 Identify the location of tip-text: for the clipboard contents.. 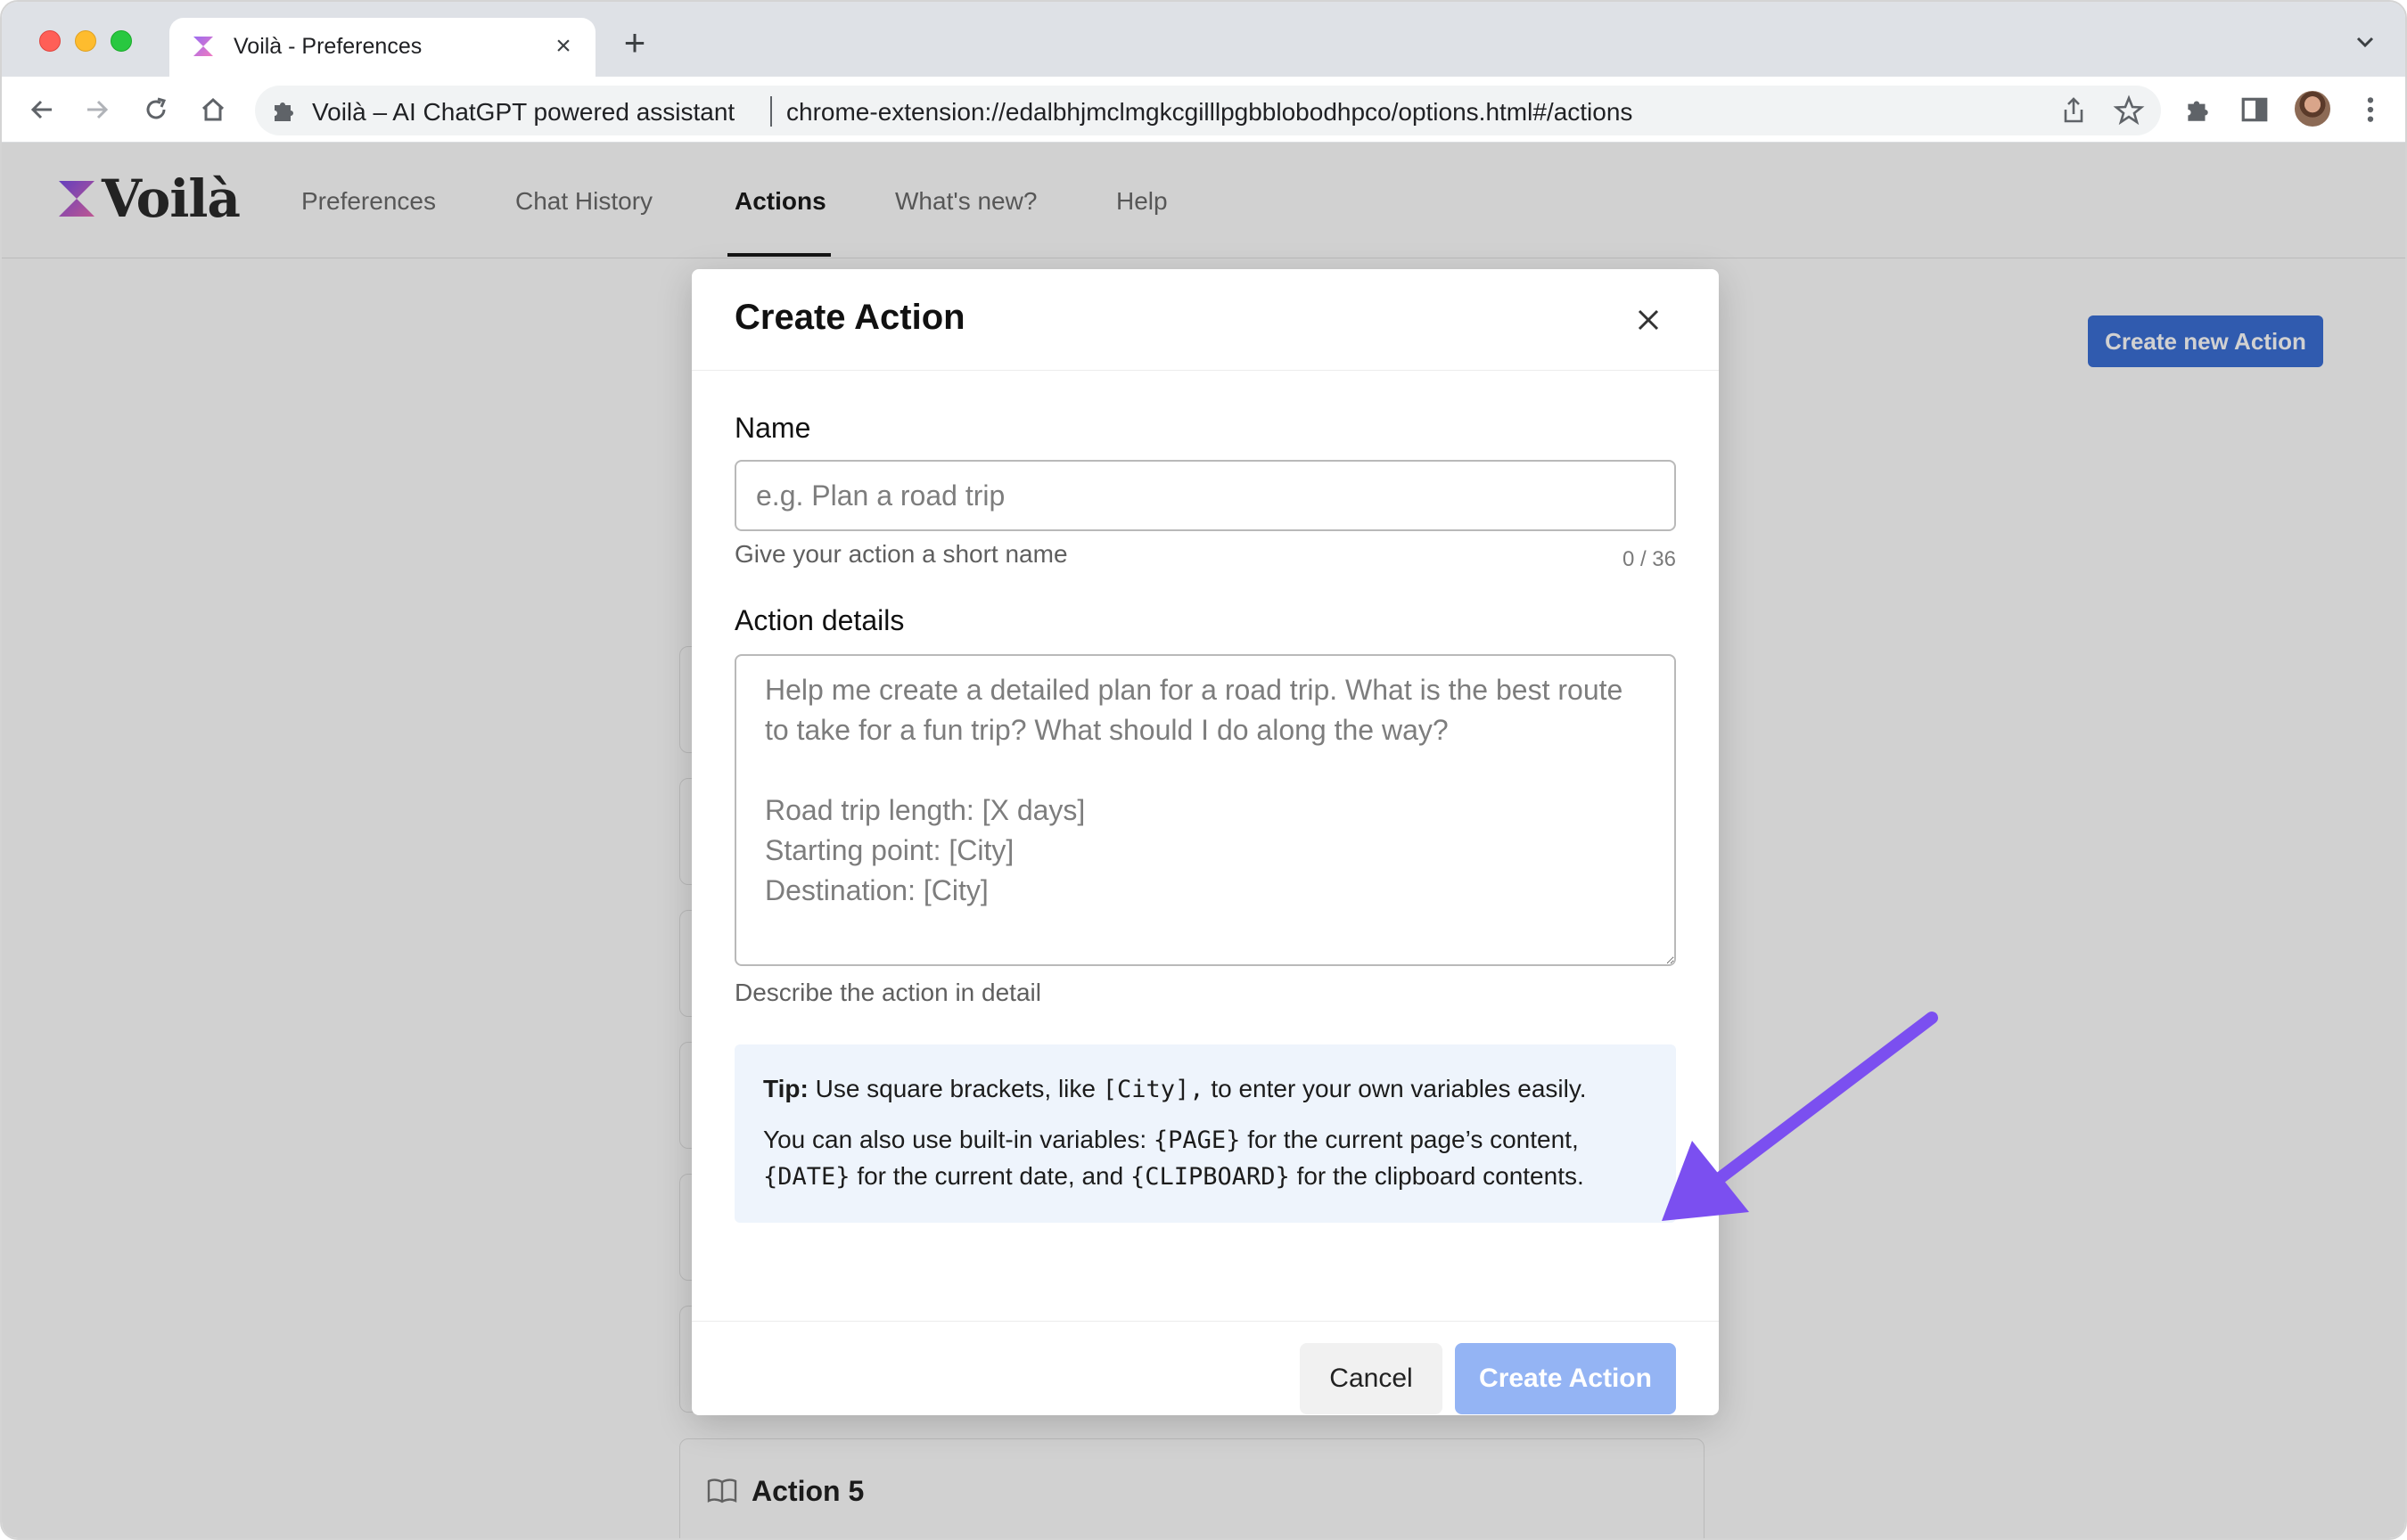
(1440, 1176).